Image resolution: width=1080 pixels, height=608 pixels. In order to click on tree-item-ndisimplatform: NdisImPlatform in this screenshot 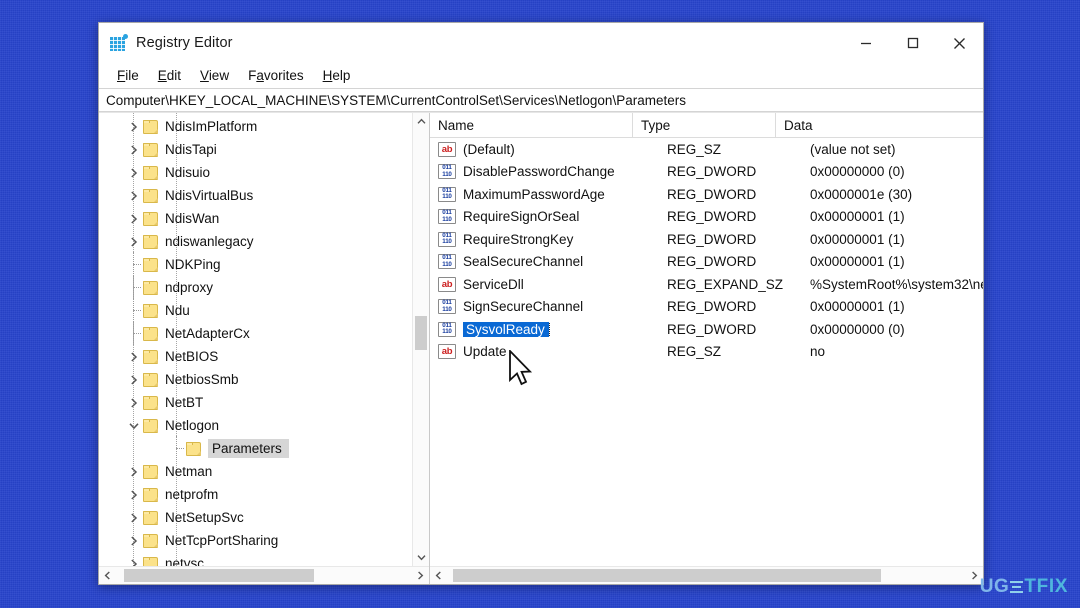, I will do `click(255, 126)`.